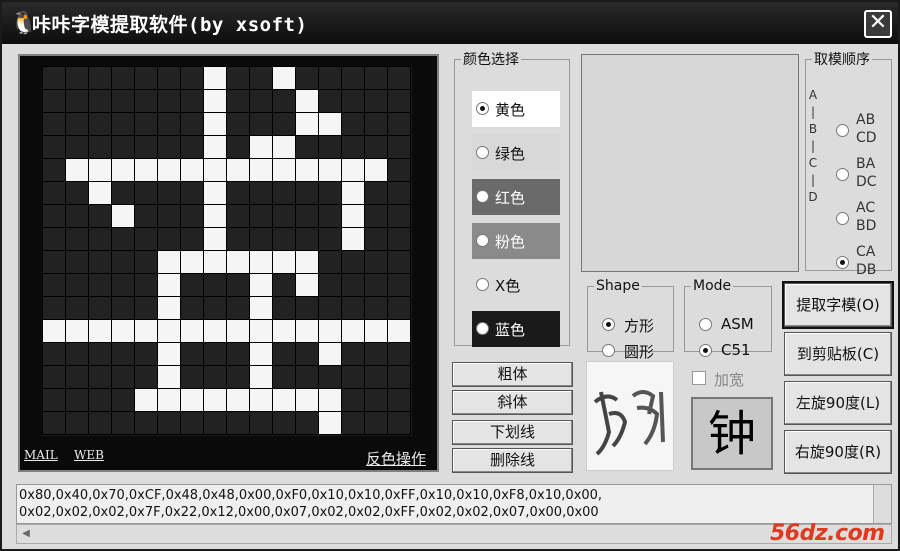 This screenshot has width=900, height=551. I want to click on color-option: 黄色, so click(516, 109).